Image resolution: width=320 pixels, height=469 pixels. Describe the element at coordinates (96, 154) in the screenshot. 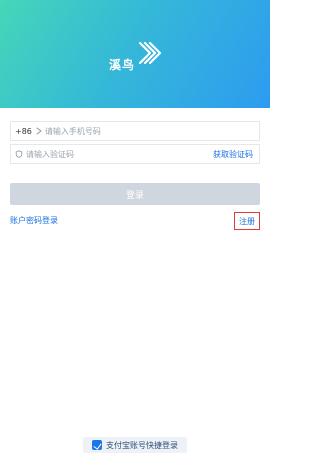

I see `verification-code-input` at that location.